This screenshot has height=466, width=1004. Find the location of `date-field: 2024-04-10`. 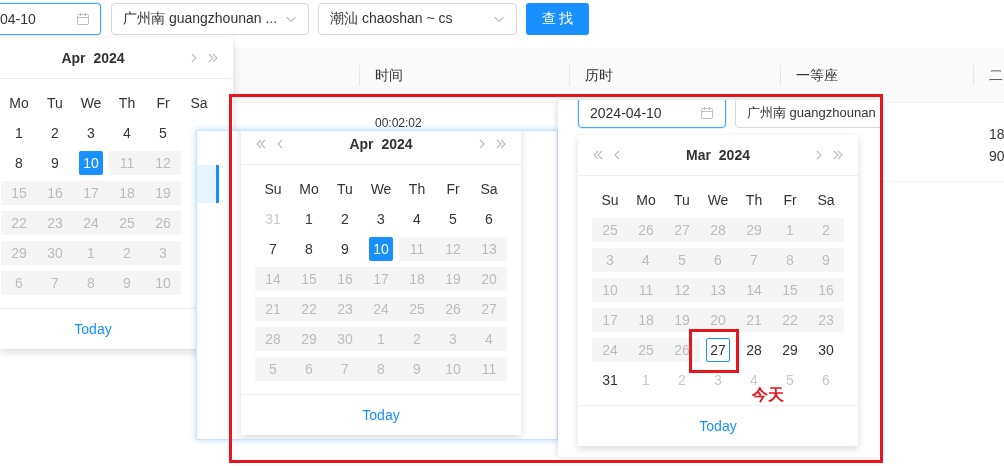

date-field: 2024-04-10 is located at coordinates (652, 114).